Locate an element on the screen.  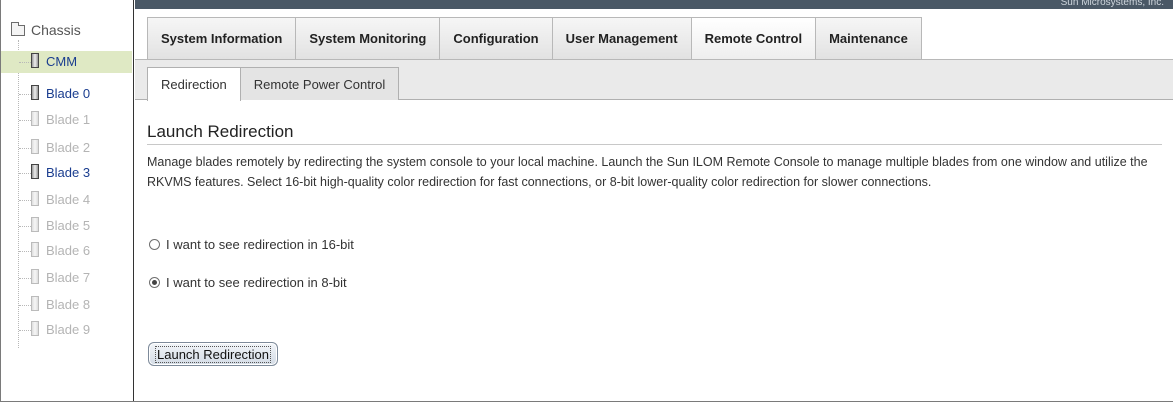
tree-item-label: Blade 4 is located at coordinates (68, 199).